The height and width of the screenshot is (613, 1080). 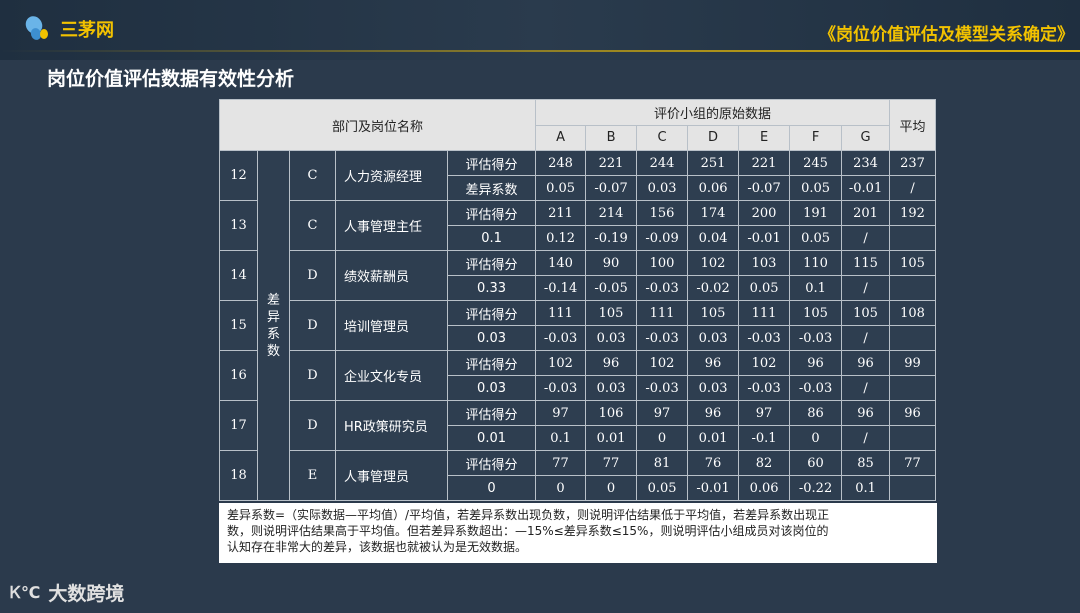 I want to click on score-cell: 111, so click(x=764, y=313).